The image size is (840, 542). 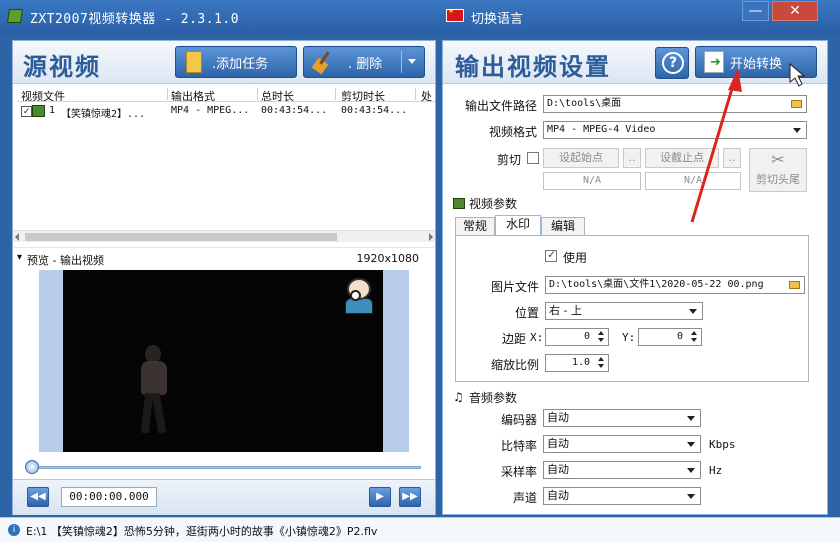 I want to click on playback-controls: ◀◀ 00:00:00.000 ▶ ▶▶, so click(x=224, y=497).